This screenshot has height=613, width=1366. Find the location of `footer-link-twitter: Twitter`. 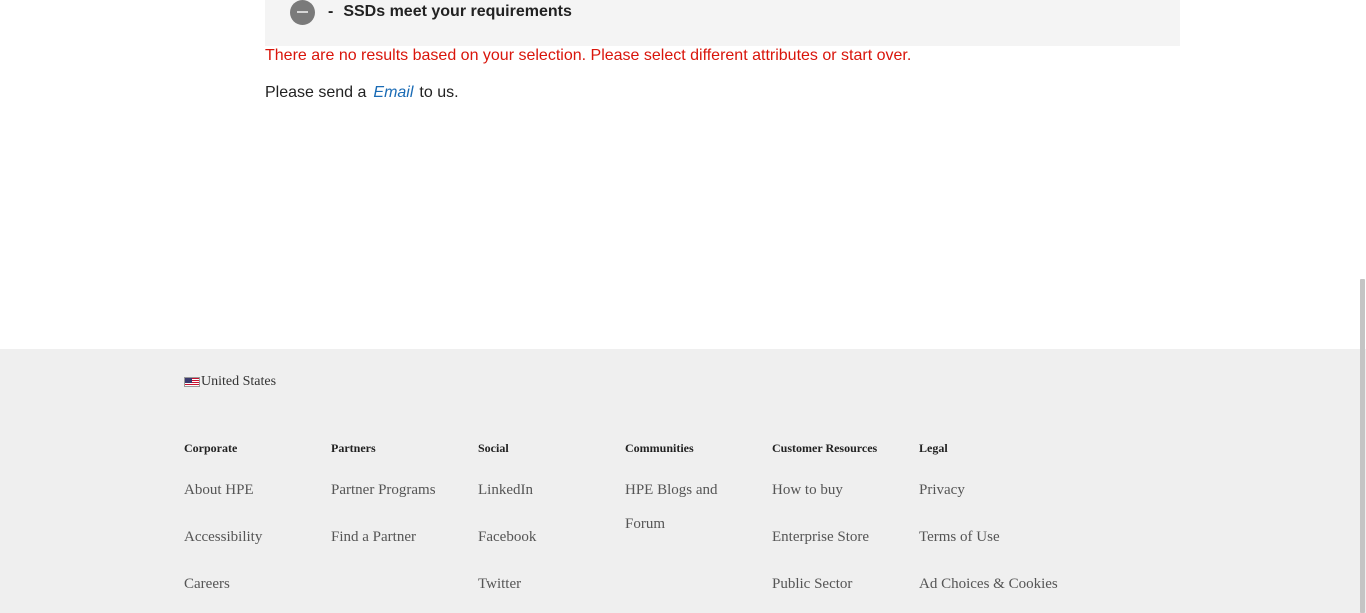

footer-link-twitter: Twitter is located at coordinates (507, 584).